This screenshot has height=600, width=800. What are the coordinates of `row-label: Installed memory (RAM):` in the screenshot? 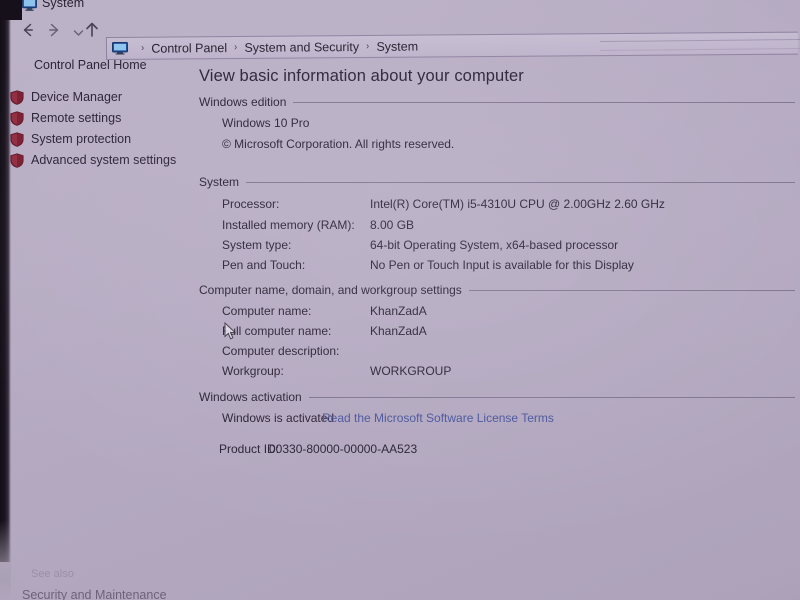 It's located at (288, 225).